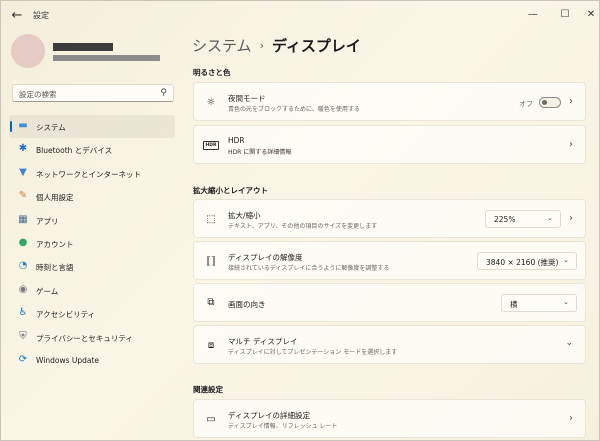  What do you see at coordinates (47, 291) in the screenshot?
I see `sidebar-item-label: ゲーム` at bounding box center [47, 291].